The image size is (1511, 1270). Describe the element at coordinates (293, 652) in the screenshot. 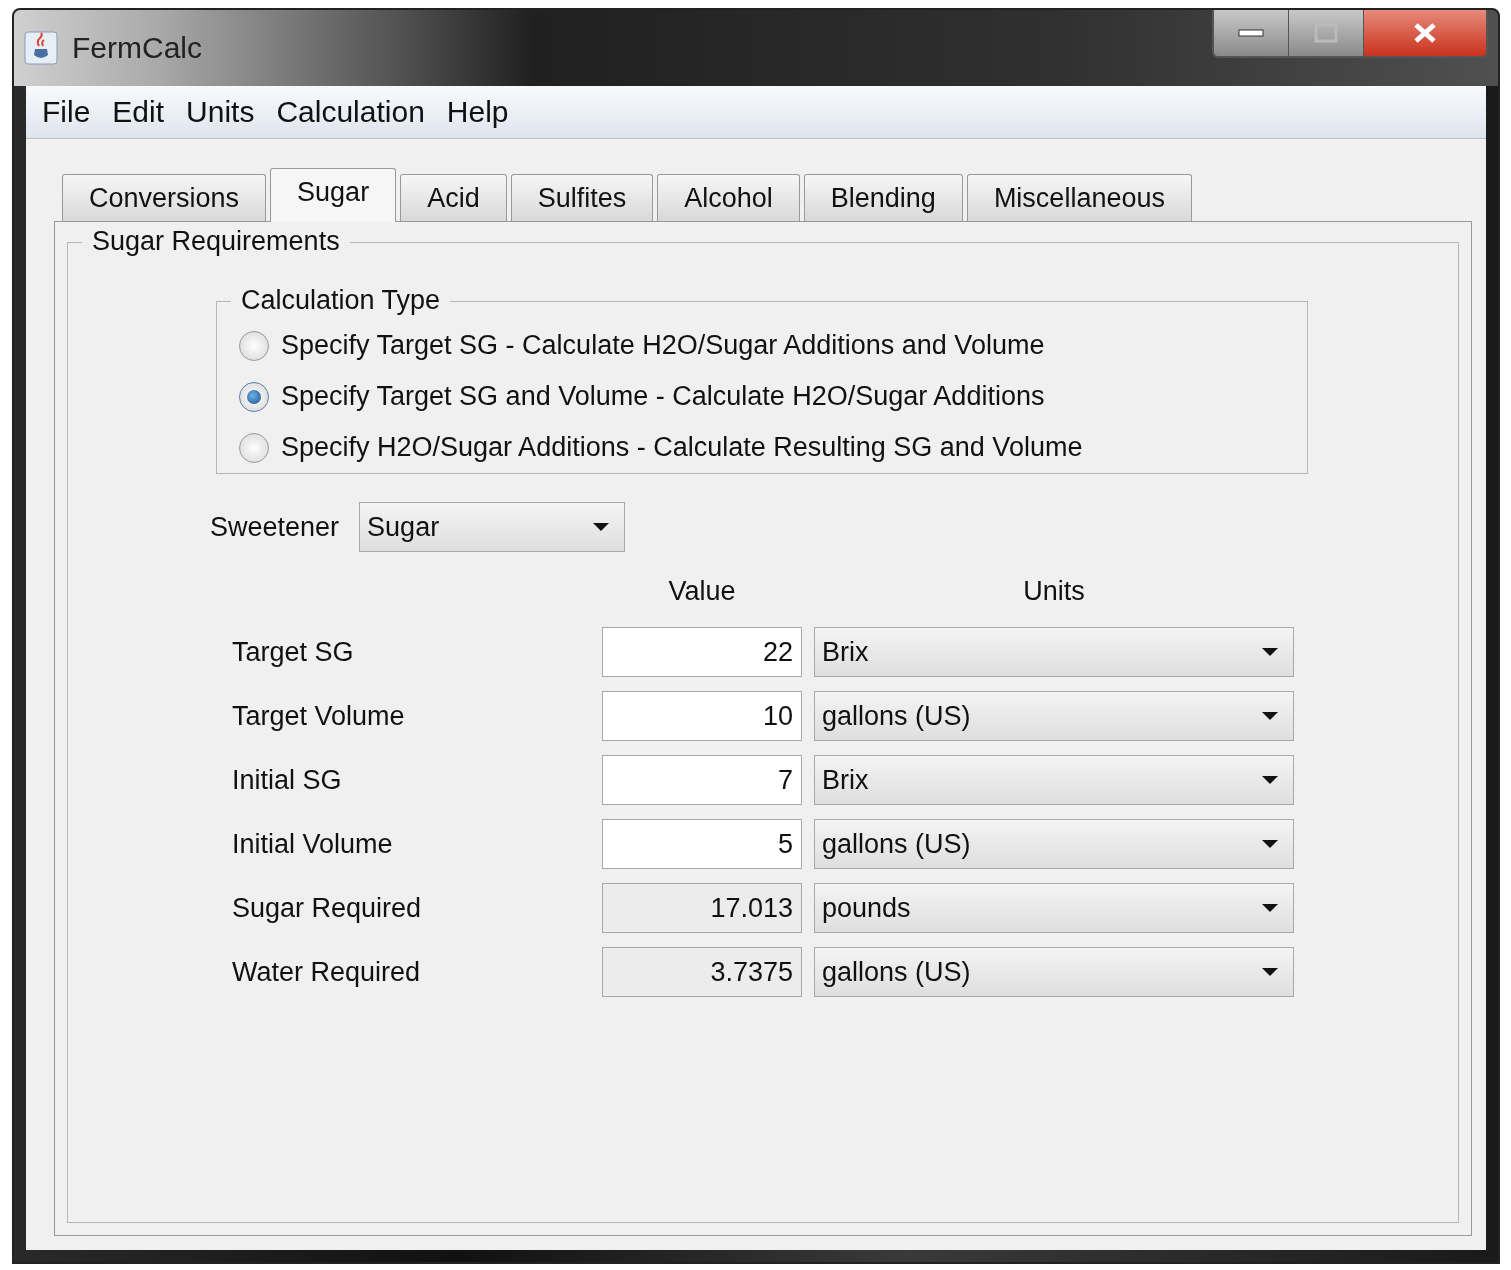

I see `field-label: Target SG` at that location.